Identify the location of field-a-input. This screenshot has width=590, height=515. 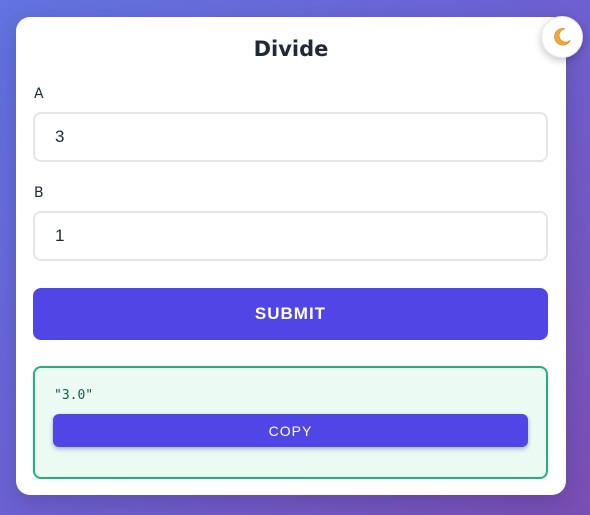
(290, 137).